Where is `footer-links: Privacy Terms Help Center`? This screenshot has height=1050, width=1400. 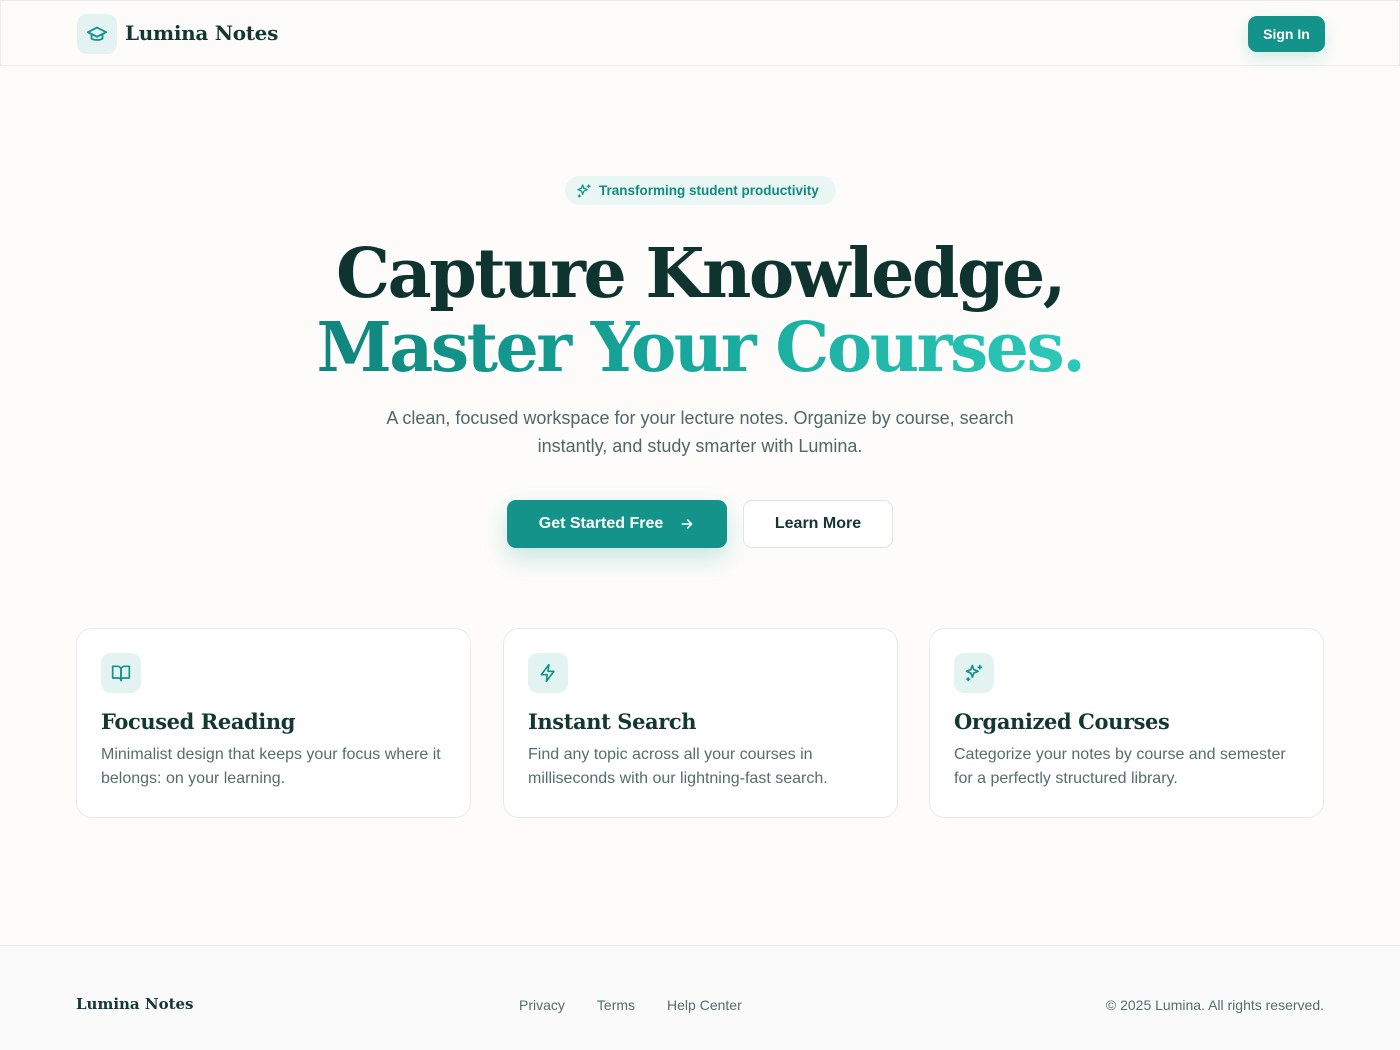 footer-links: Privacy Terms Help Center is located at coordinates (630, 1005).